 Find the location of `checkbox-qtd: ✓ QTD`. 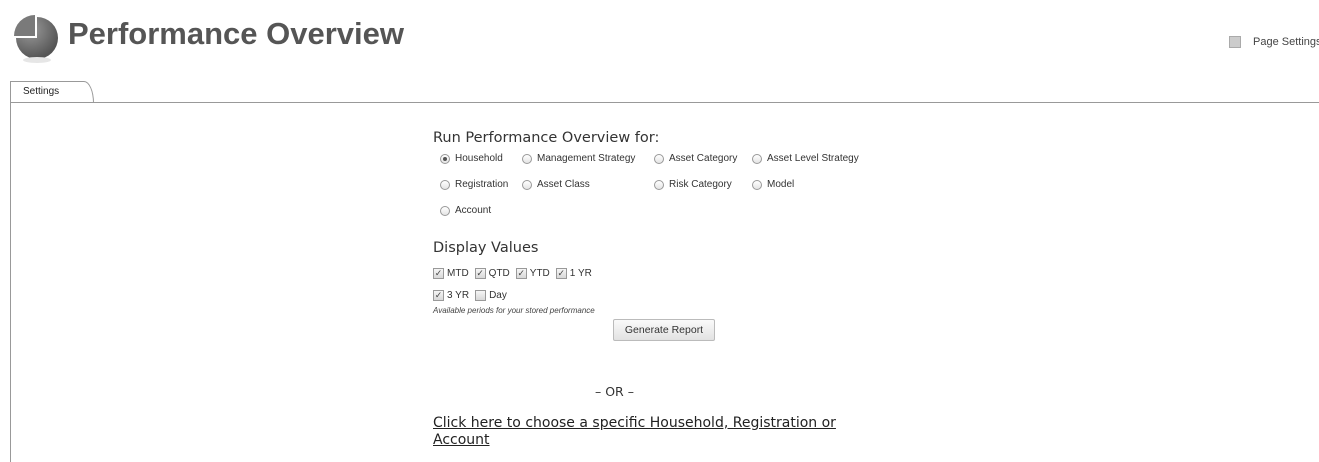

checkbox-qtd: ✓ QTD is located at coordinates (492, 273).